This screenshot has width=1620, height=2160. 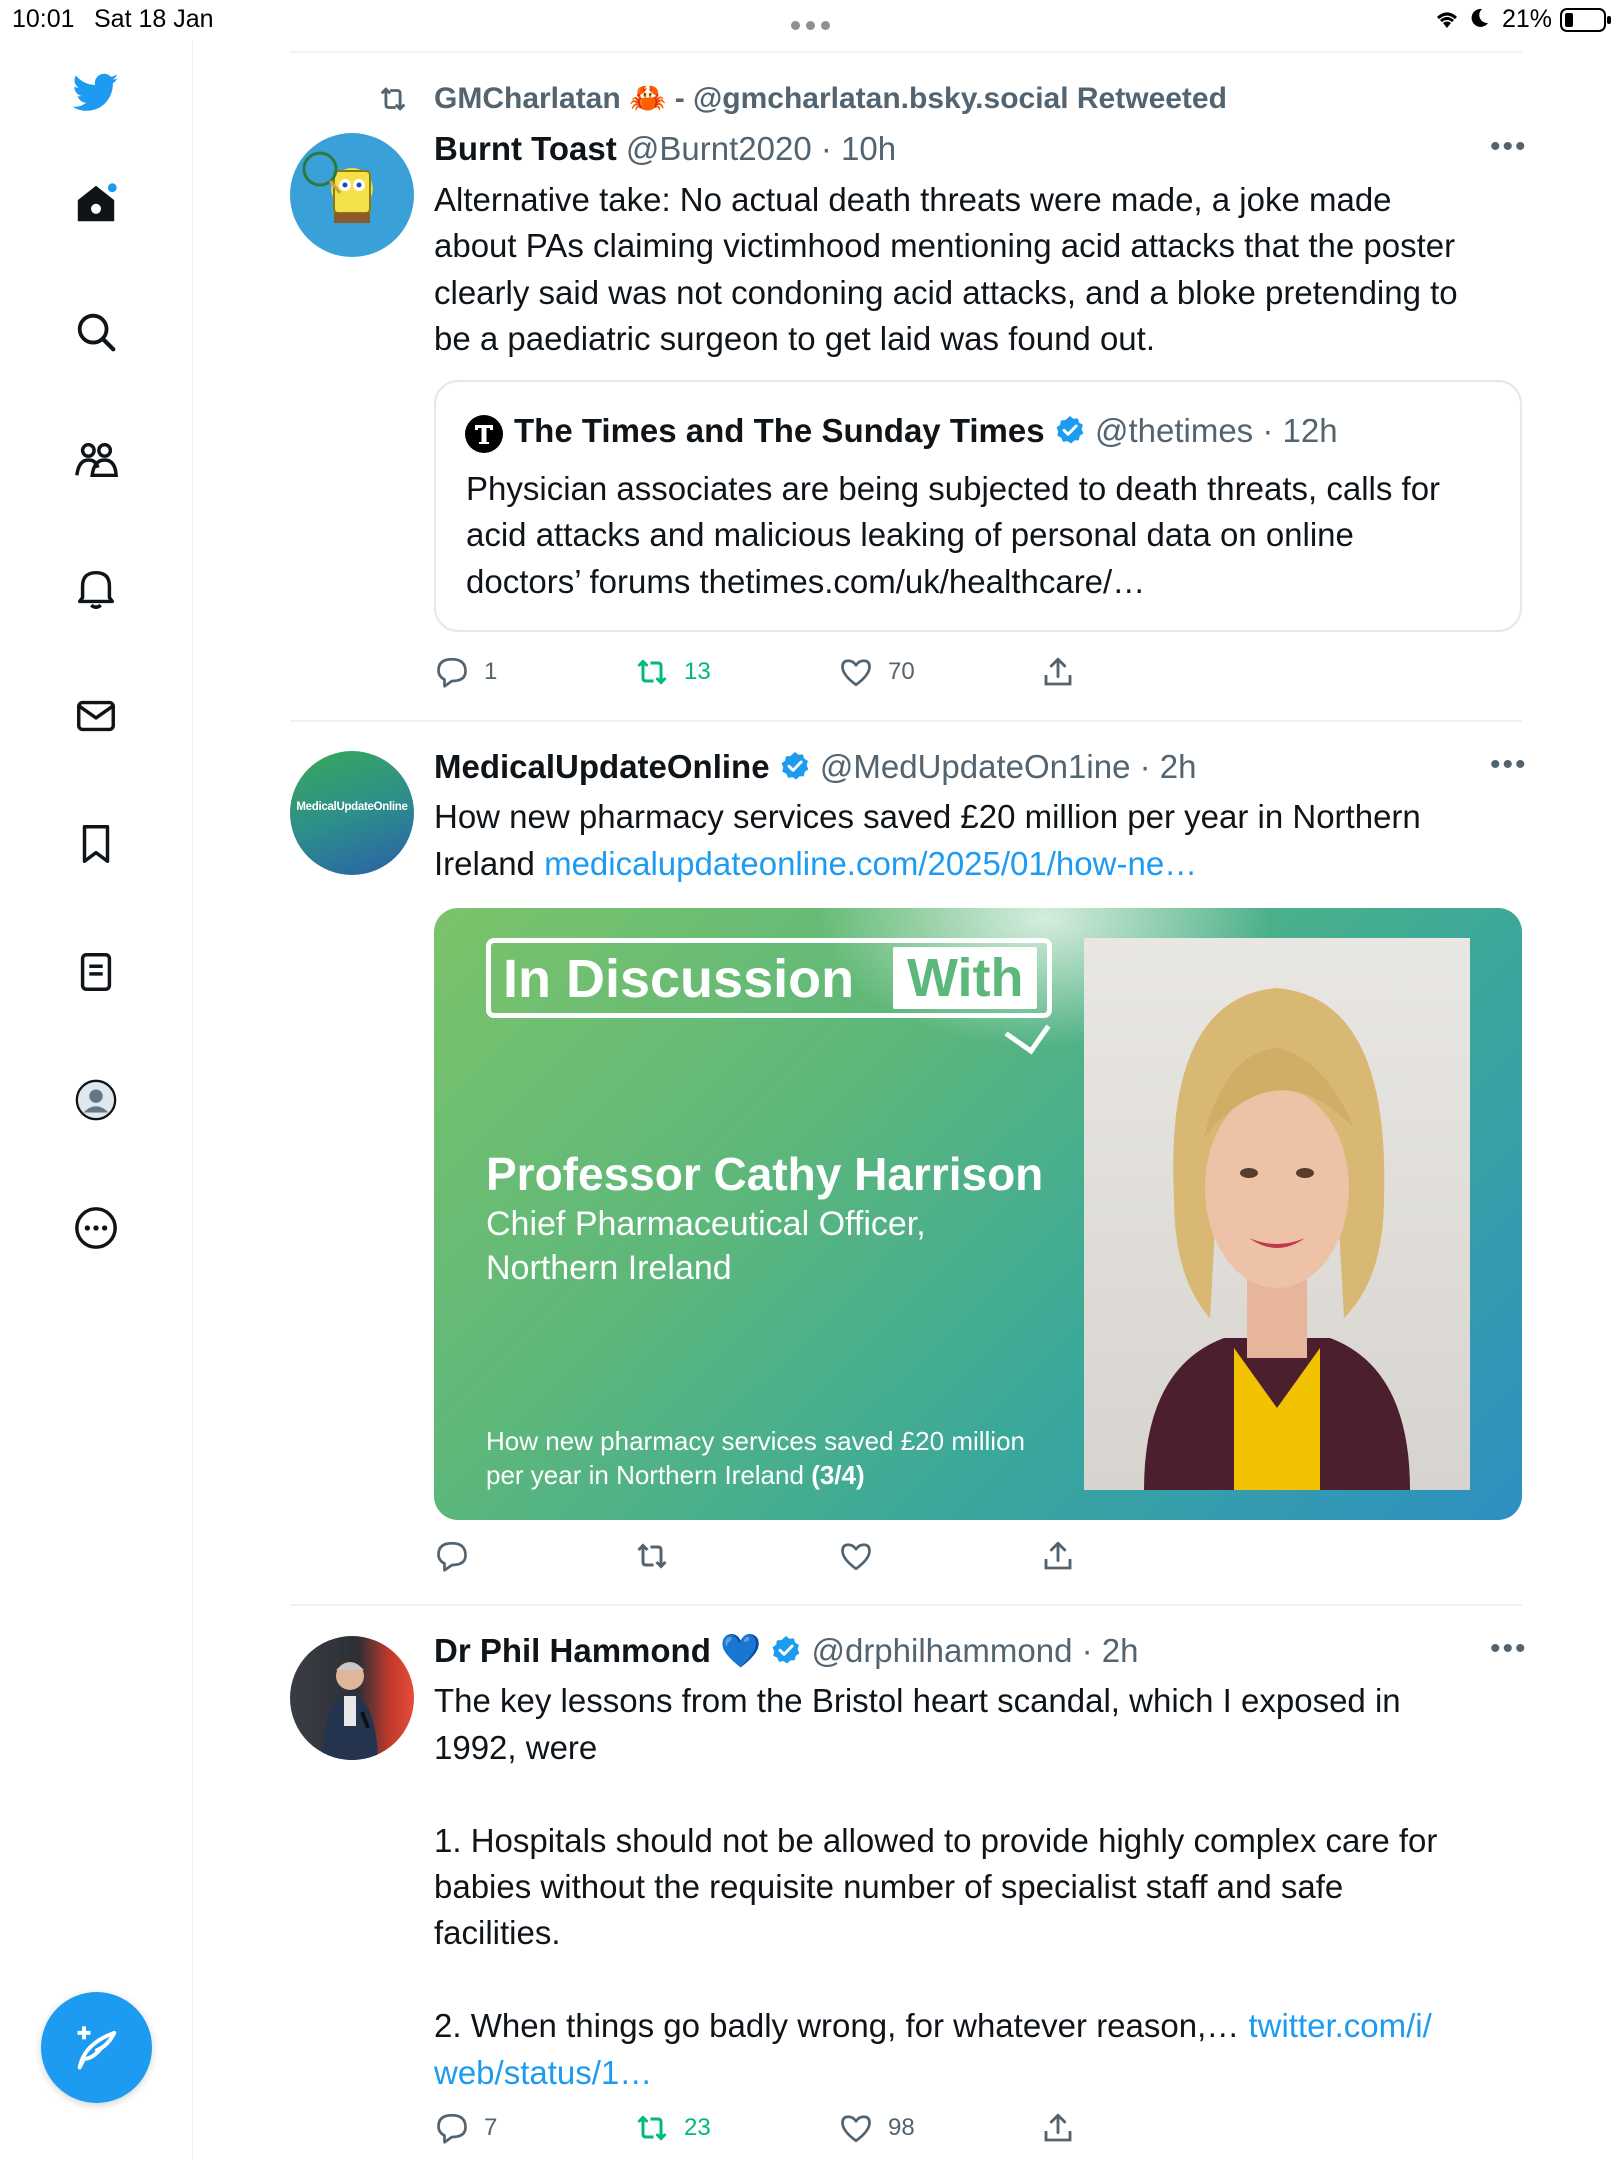 I want to click on compose-icon, so click(x=96, y=2047).